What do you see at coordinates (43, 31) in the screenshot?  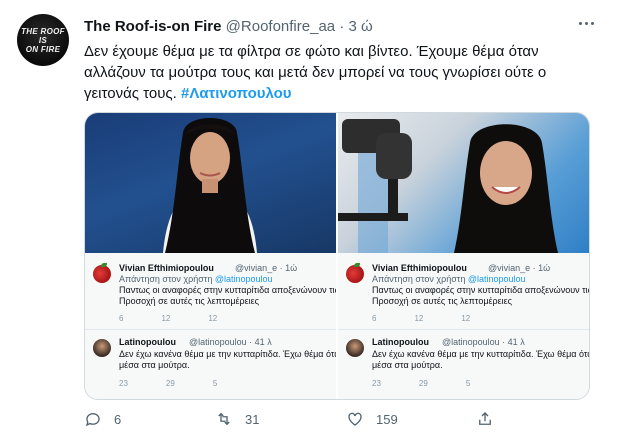 I see `avatar-text-line: THE ROOF` at bounding box center [43, 31].